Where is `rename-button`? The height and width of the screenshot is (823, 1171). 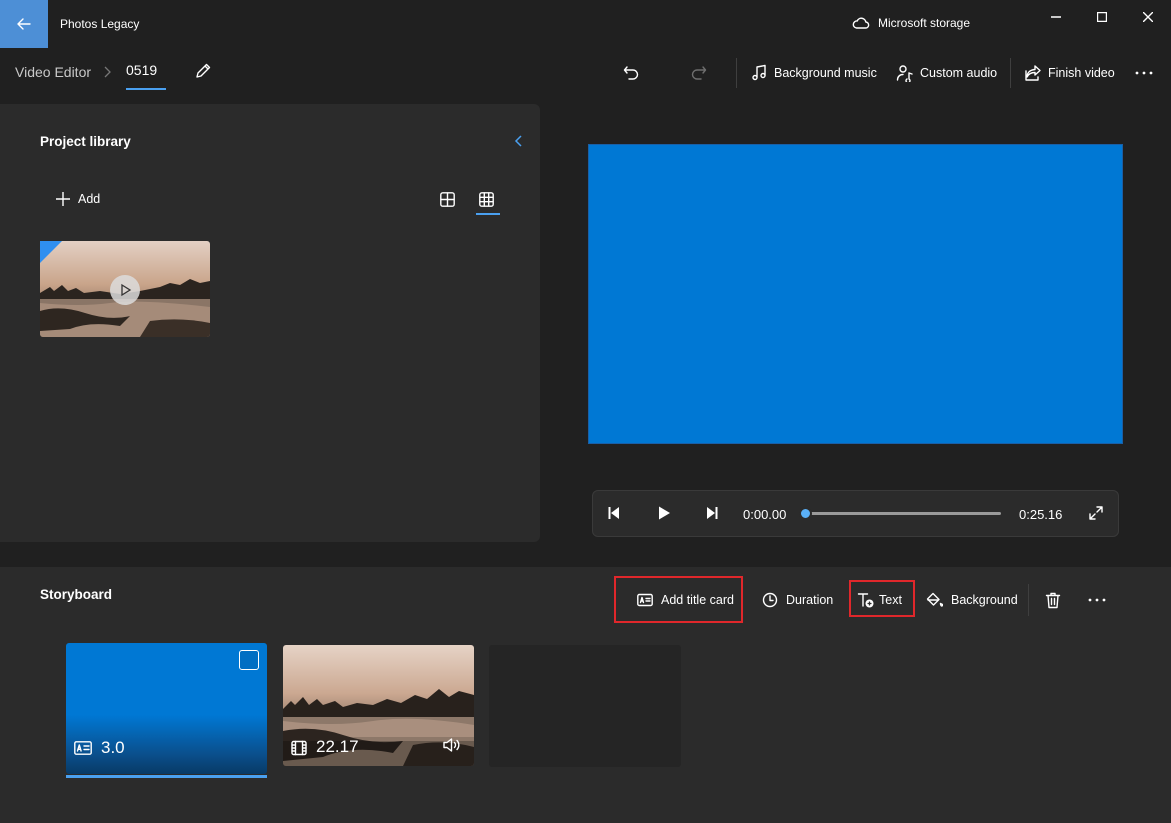 rename-button is located at coordinates (203, 71).